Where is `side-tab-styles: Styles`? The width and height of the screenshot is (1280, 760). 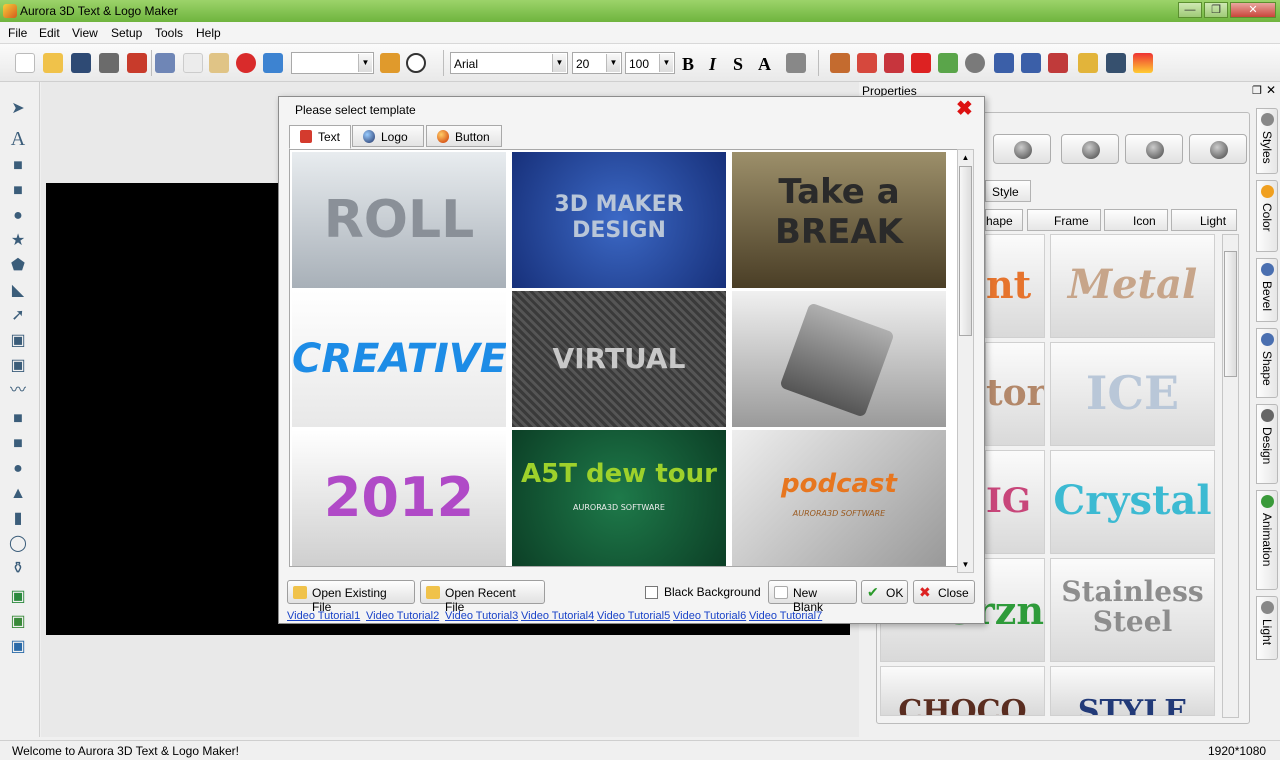 side-tab-styles: Styles is located at coordinates (1267, 141).